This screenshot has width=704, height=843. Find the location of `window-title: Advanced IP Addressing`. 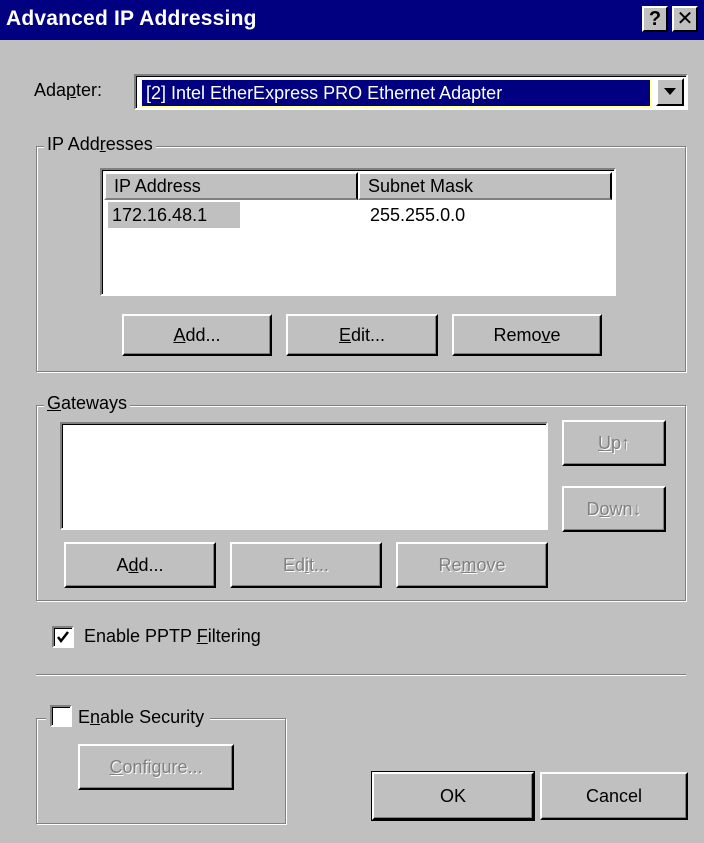

window-title: Advanced IP Addressing is located at coordinates (131, 18).